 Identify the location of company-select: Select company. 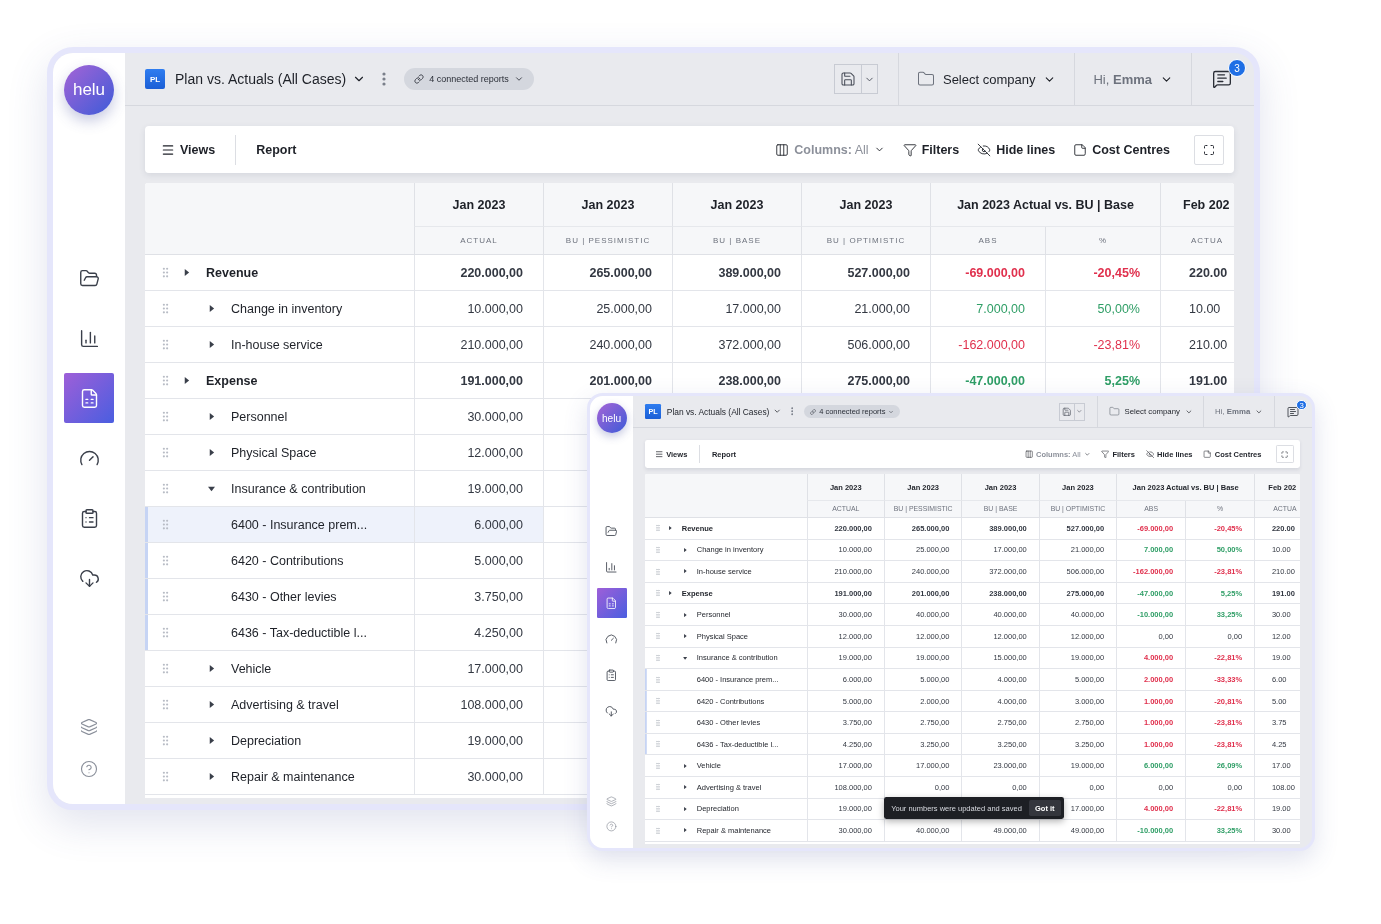
(986, 79).